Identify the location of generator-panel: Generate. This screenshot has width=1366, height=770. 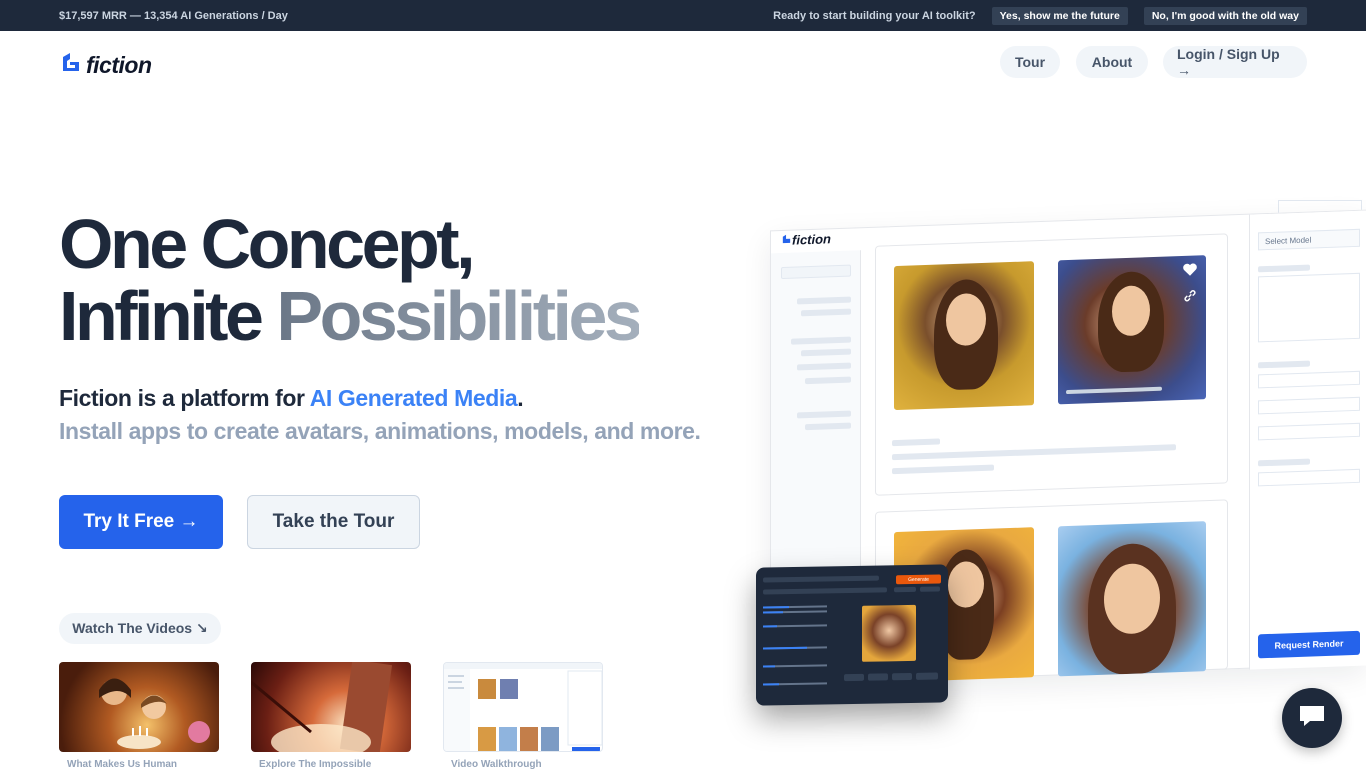
(852, 635).